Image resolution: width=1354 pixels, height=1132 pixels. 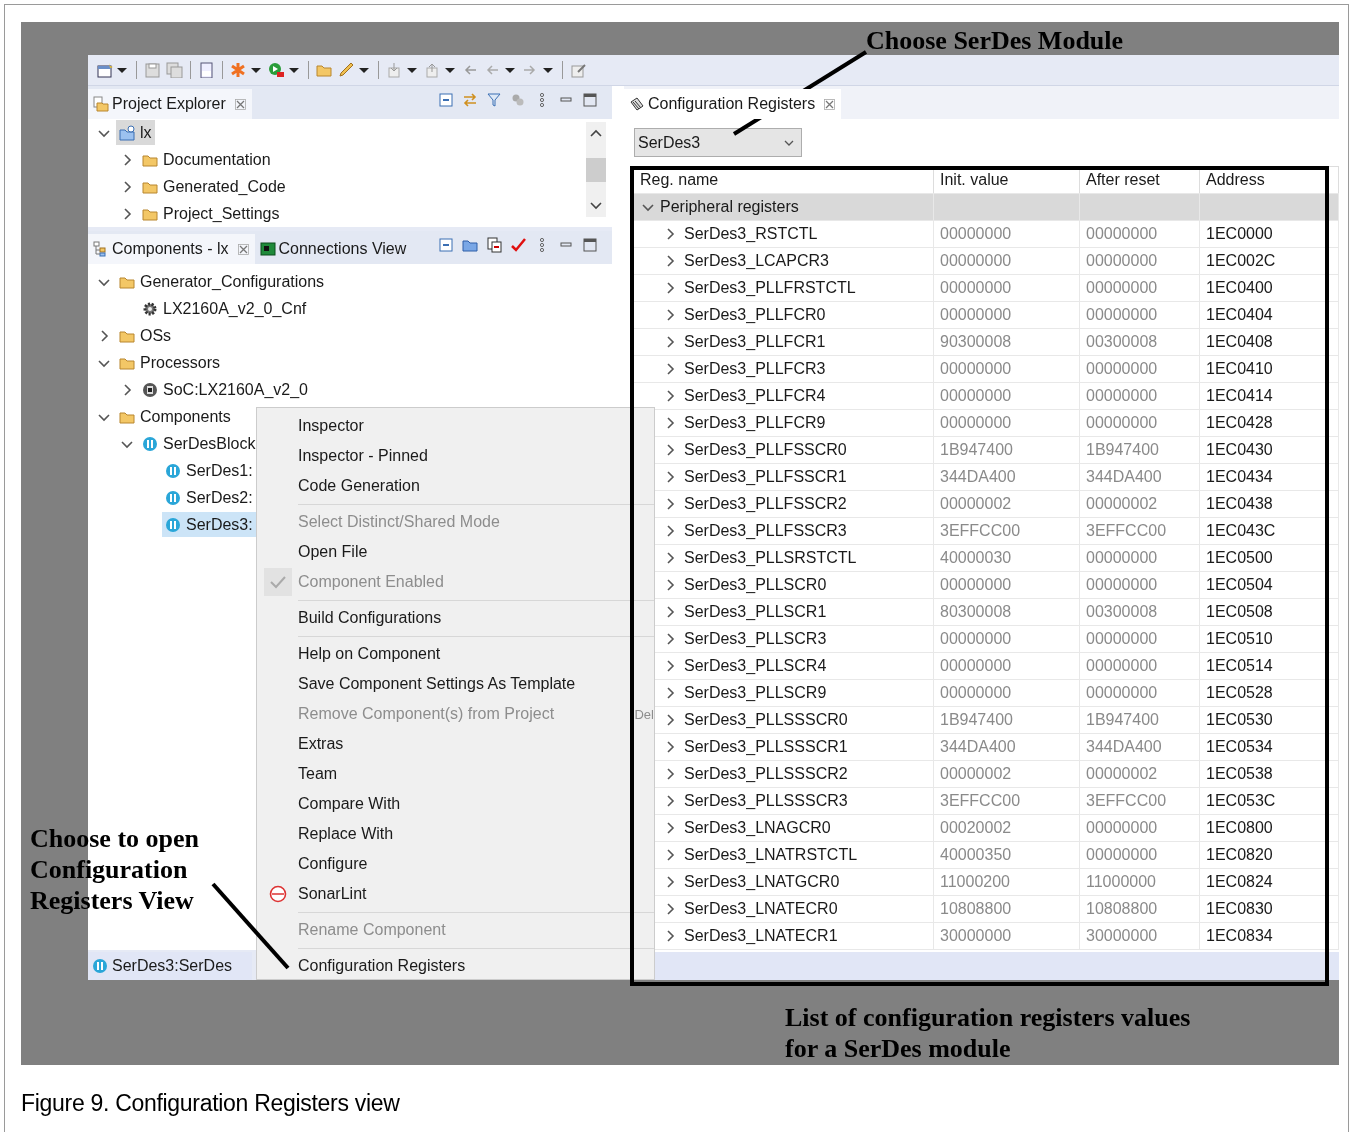 What do you see at coordinates (1239, 774) in the screenshot?
I see `table-cell: 1EC0538` at bounding box center [1239, 774].